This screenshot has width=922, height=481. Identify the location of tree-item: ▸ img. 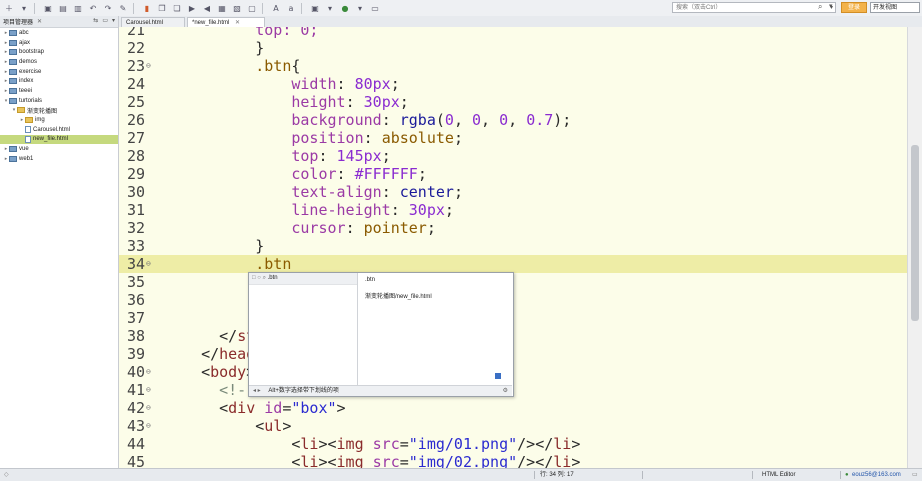
(59, 120).